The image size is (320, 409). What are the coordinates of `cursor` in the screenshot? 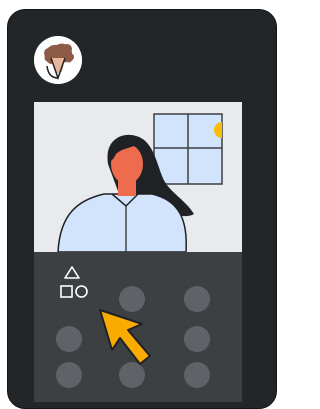 It's located at (126, 338).